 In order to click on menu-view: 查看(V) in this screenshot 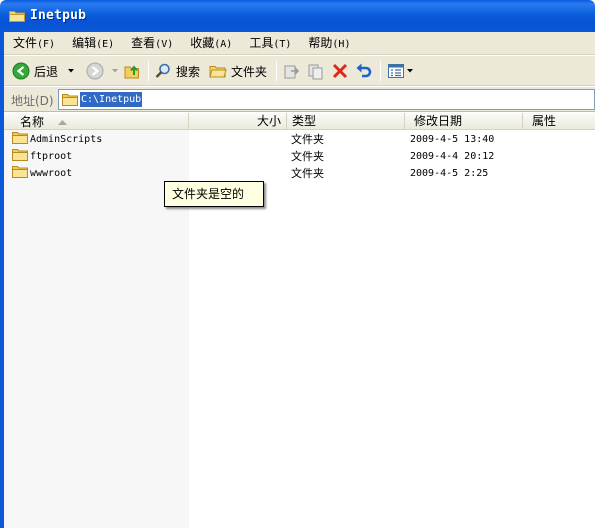, I will do `click(151, 43)`.